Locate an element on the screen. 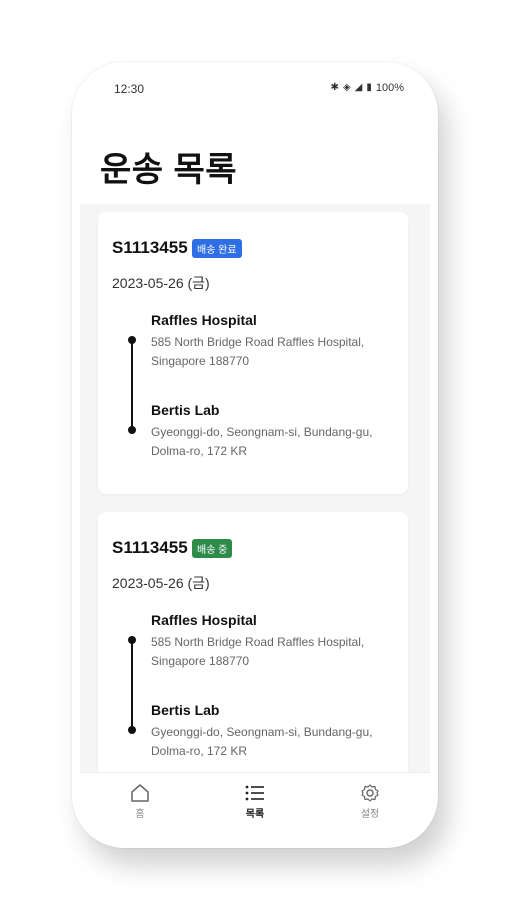 The height and width of the screenshot is (900, 506). battery-icon: ▮ is located at coordinates (369, 87).